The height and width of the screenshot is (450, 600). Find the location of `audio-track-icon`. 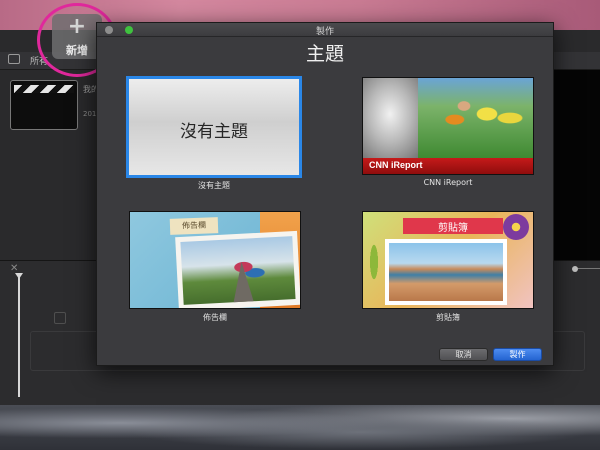

audio-track-icon is located at coordinates (60, 318).